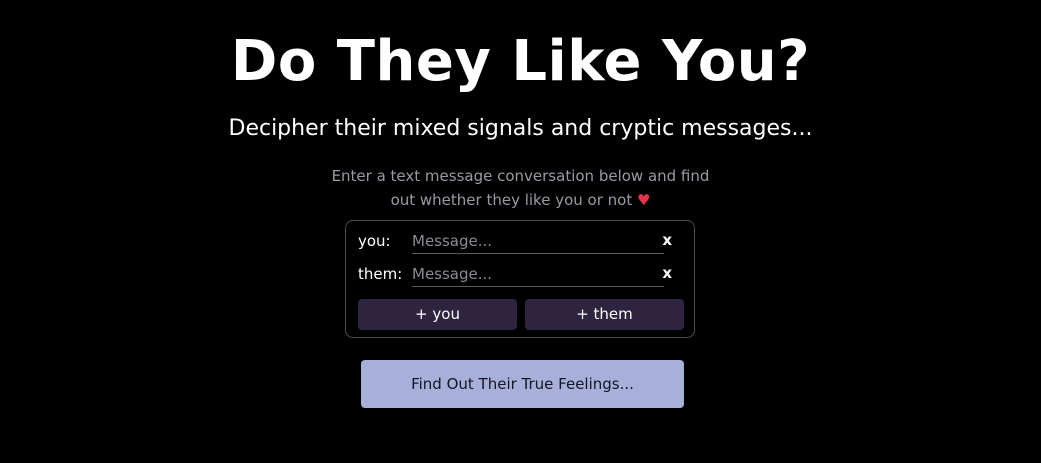 The image size is (1041, 463). I want to click on message-input-you, so click(538, 241).